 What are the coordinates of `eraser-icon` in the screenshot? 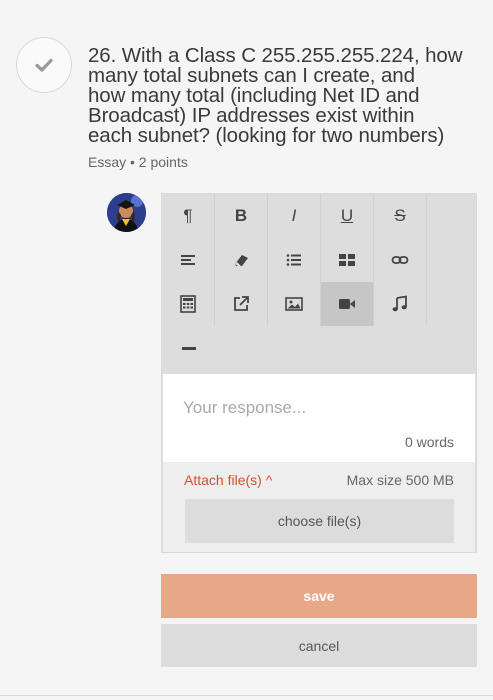 It's located at (241, 260).